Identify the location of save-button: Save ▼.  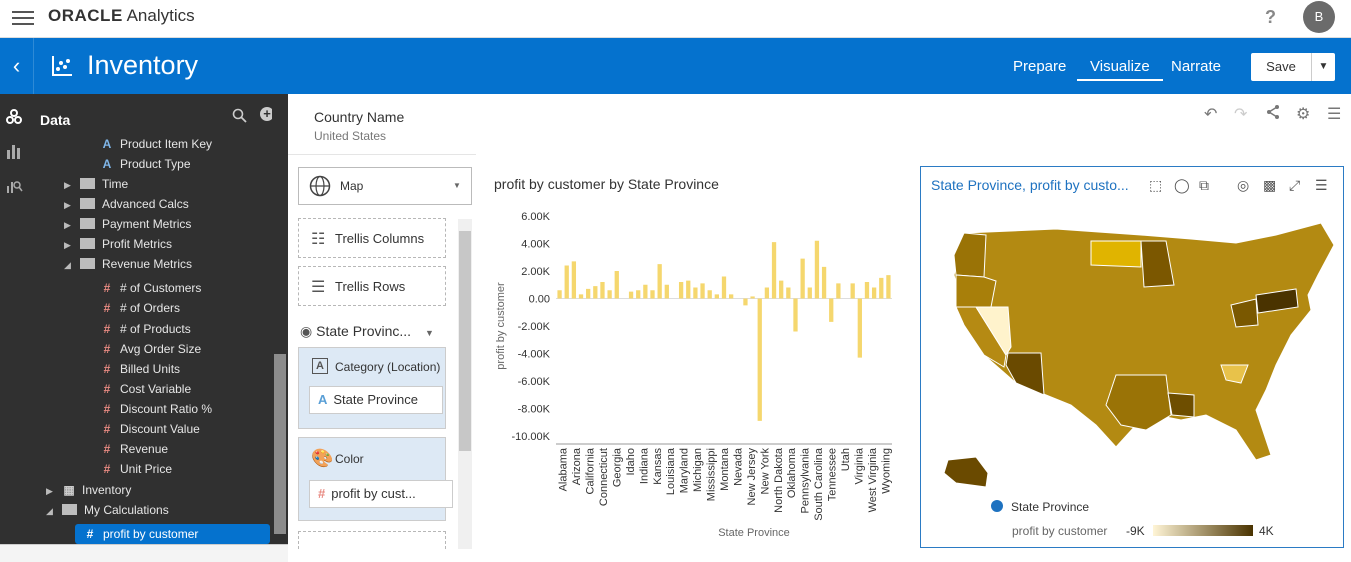
(1293, 67).